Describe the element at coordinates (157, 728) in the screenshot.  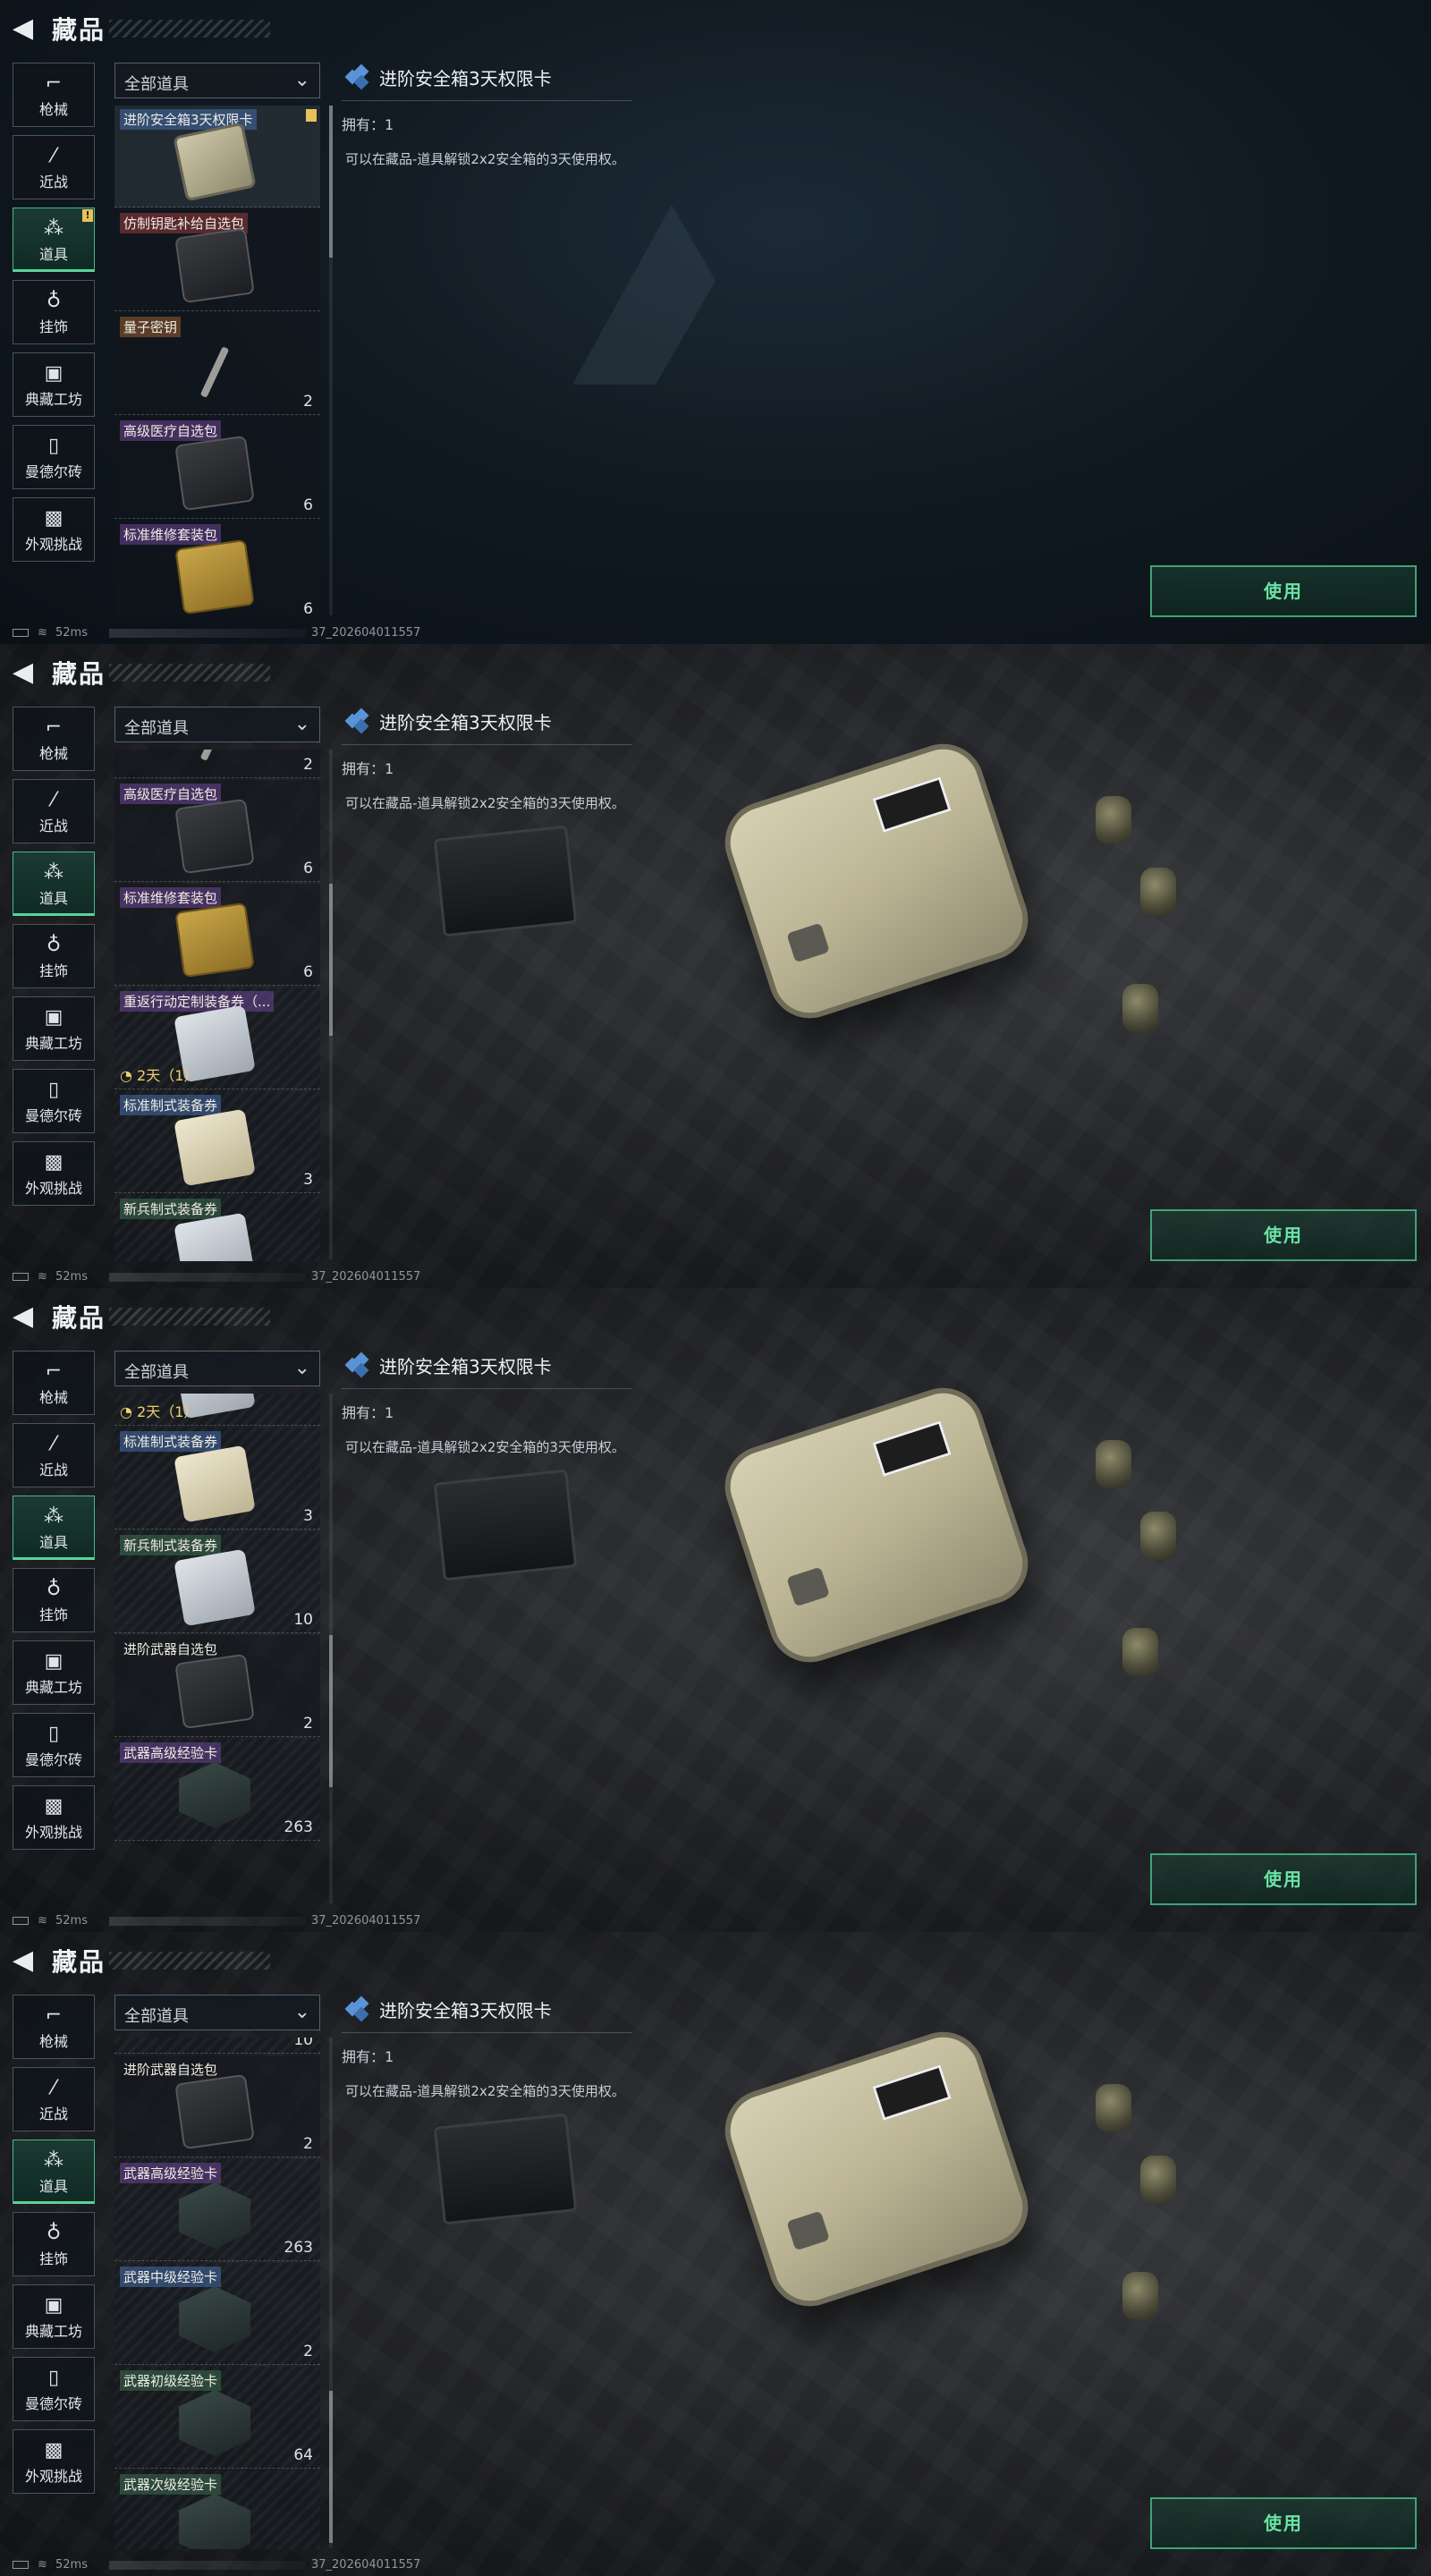
I see `filter-value: 全部道具` at that location.